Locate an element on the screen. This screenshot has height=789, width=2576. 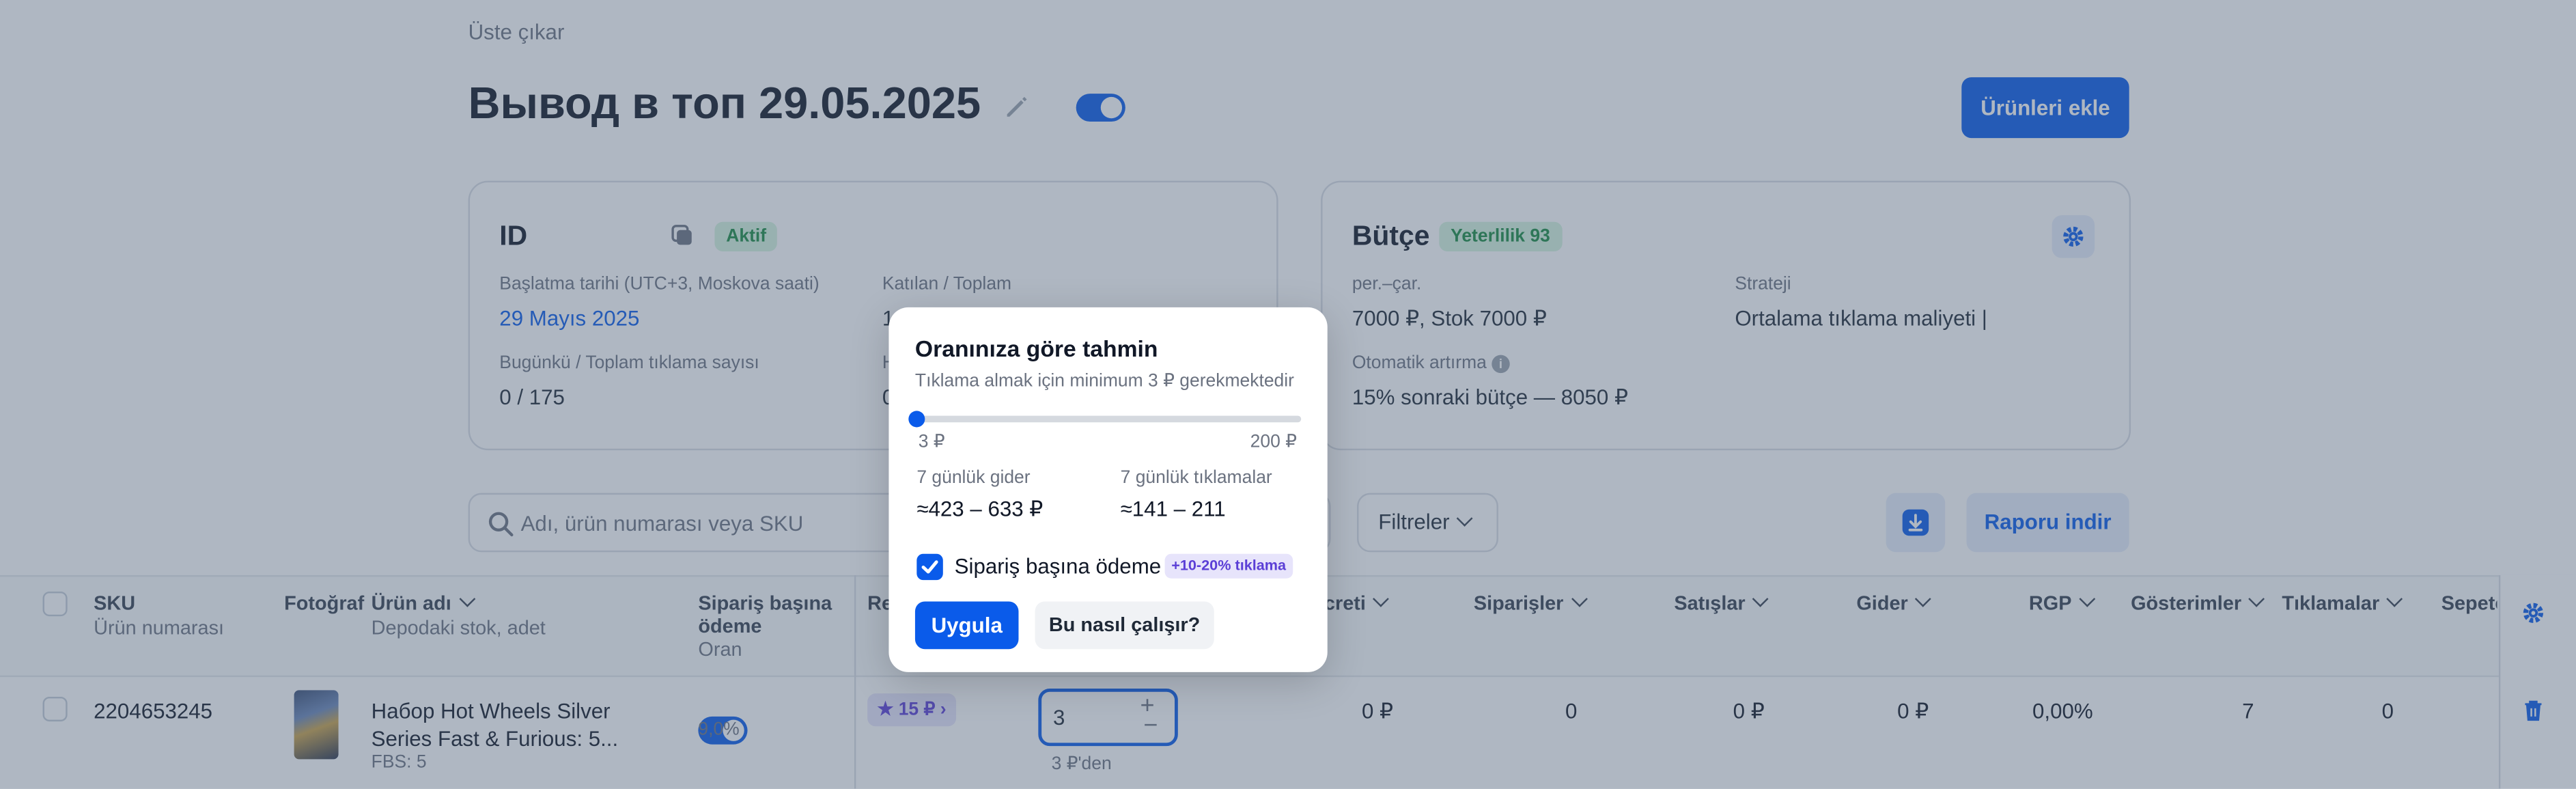
slider-min-label: 3 ₽ is located at coordinates (931, 442).